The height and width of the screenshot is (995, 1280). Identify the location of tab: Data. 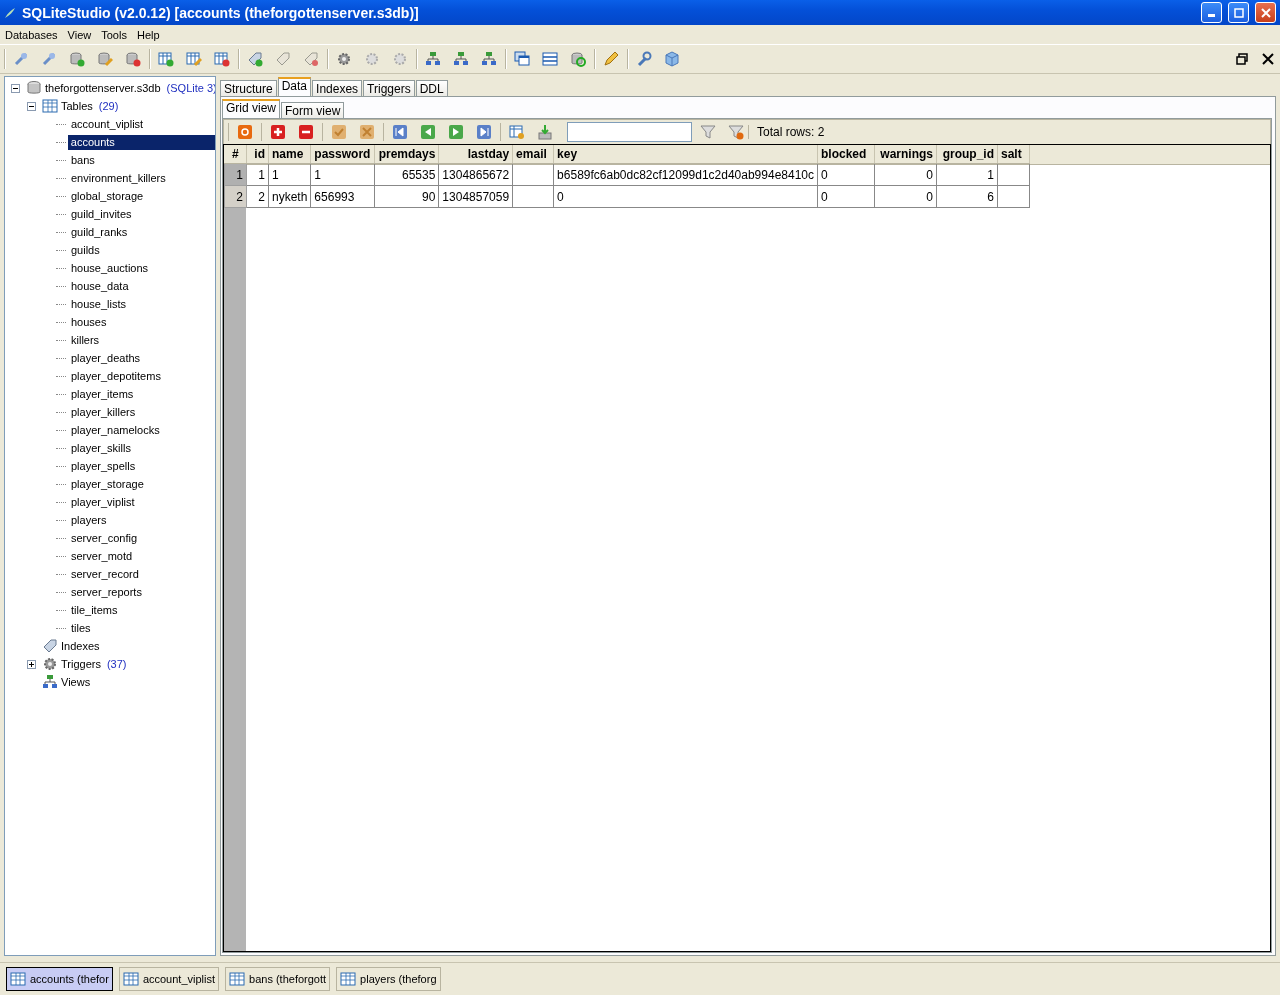
(294, 86).